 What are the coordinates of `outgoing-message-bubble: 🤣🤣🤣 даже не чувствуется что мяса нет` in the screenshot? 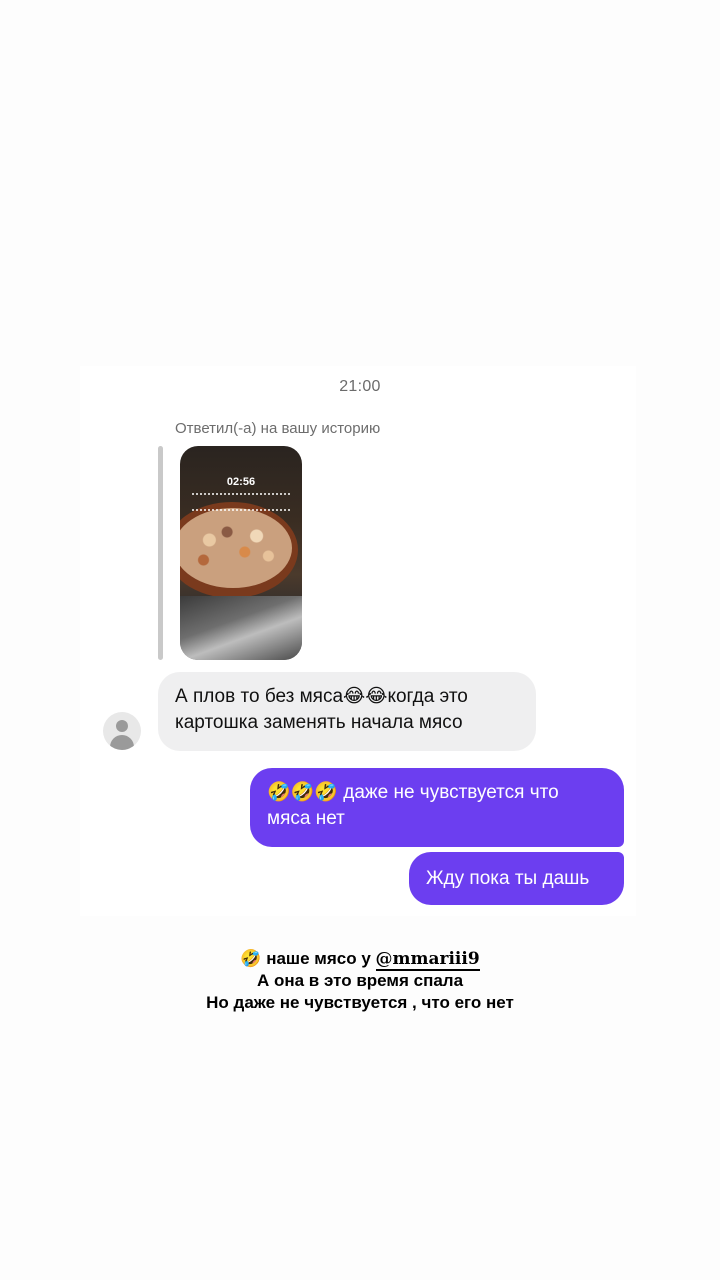 It's located at (437, 807).